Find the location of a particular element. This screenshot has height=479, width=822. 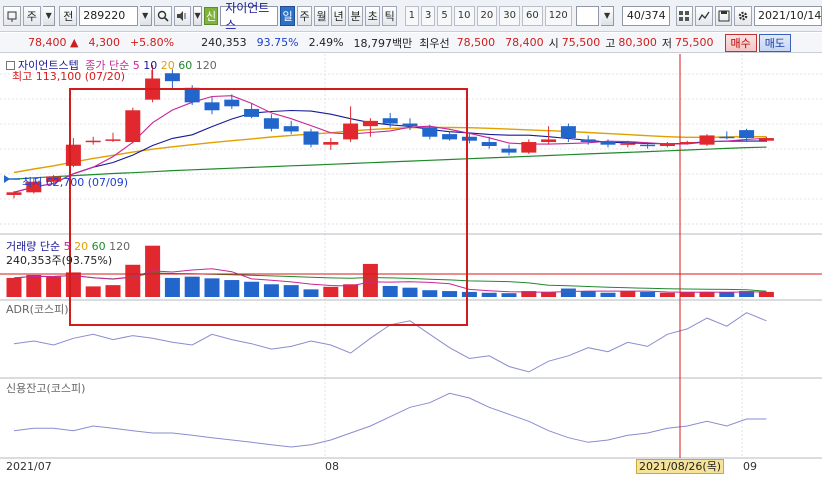

interval-label: 120 is located at coordinates (558, 15).